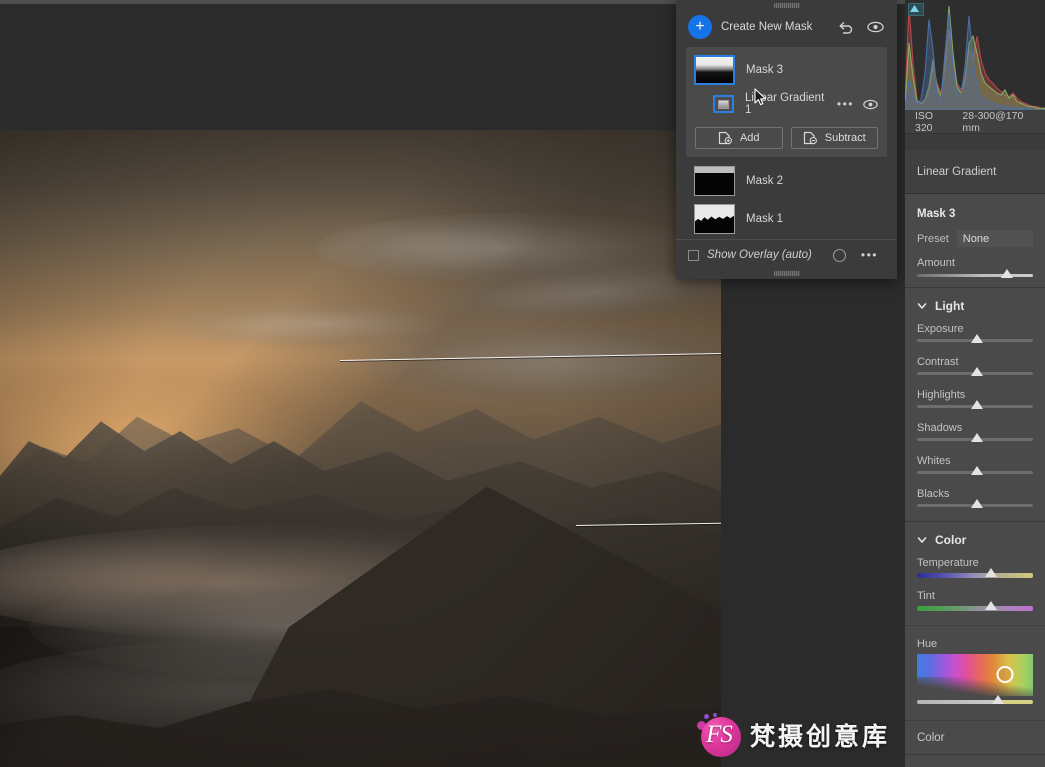  Describe the element at coordinates (766, 255) in the screenshot. I see `show-overlay-label: Show Overlay (auto)` at that location.